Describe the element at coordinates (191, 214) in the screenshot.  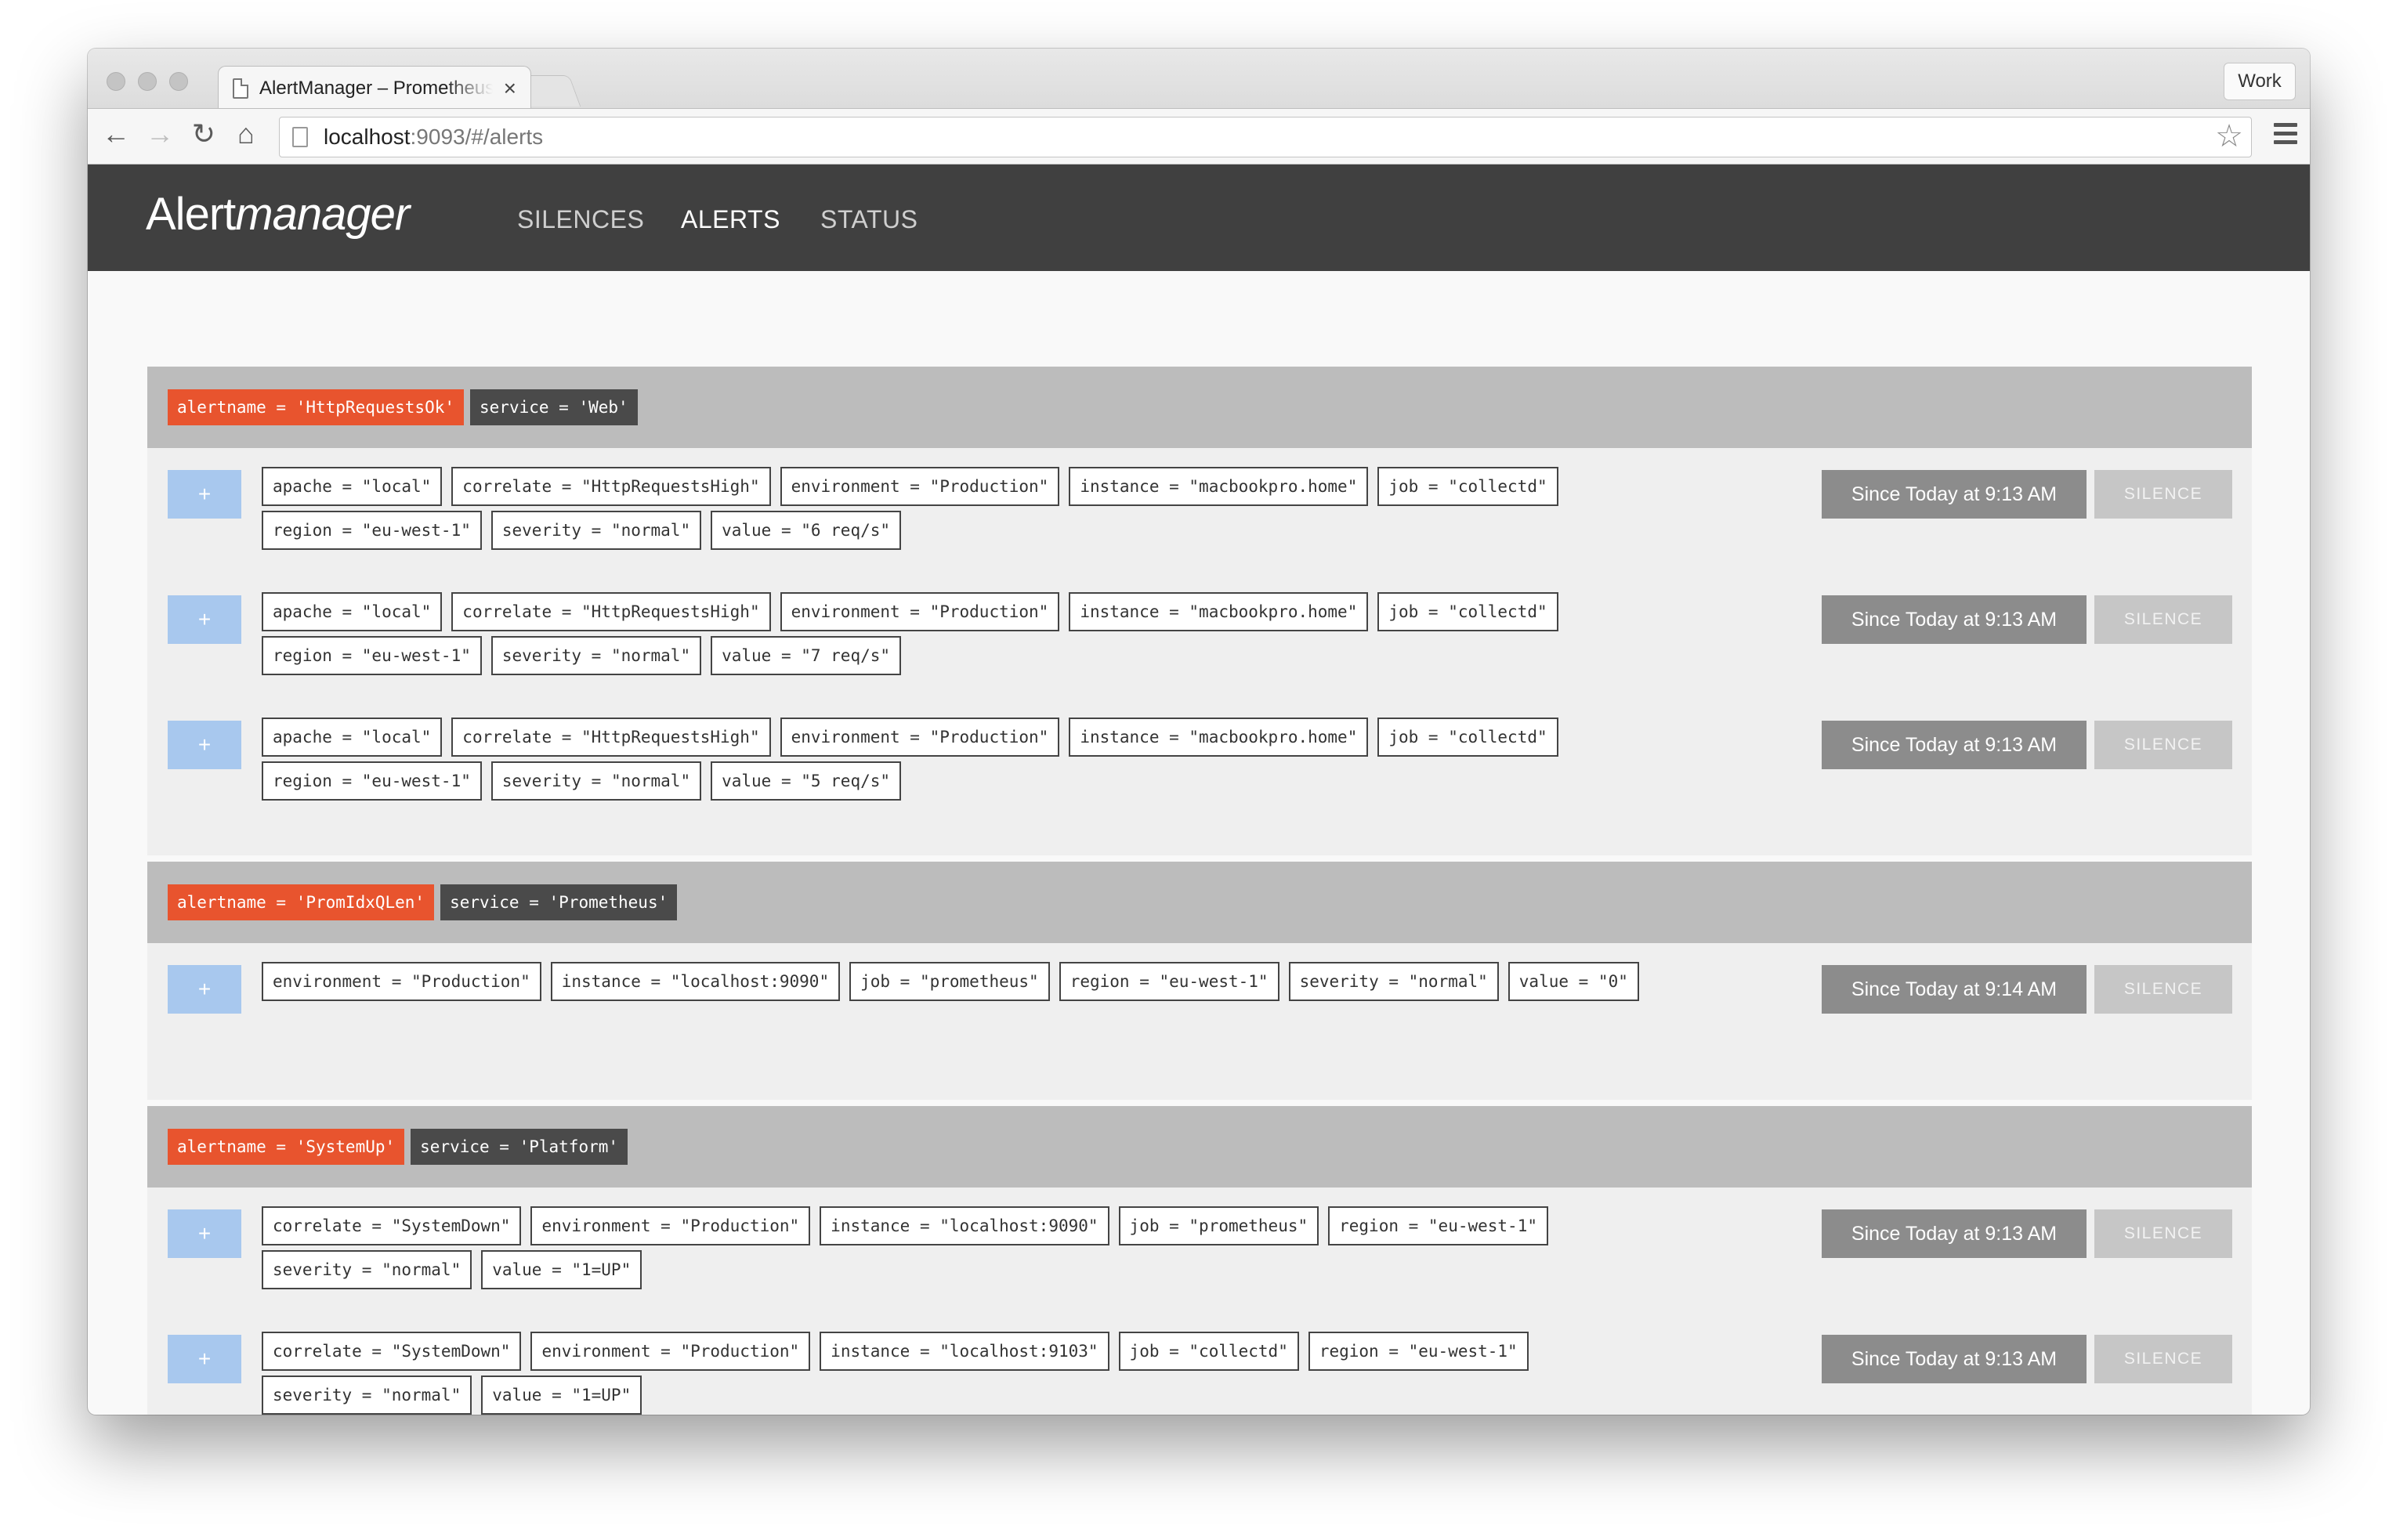
I see `brand-text: Alert` at that location.